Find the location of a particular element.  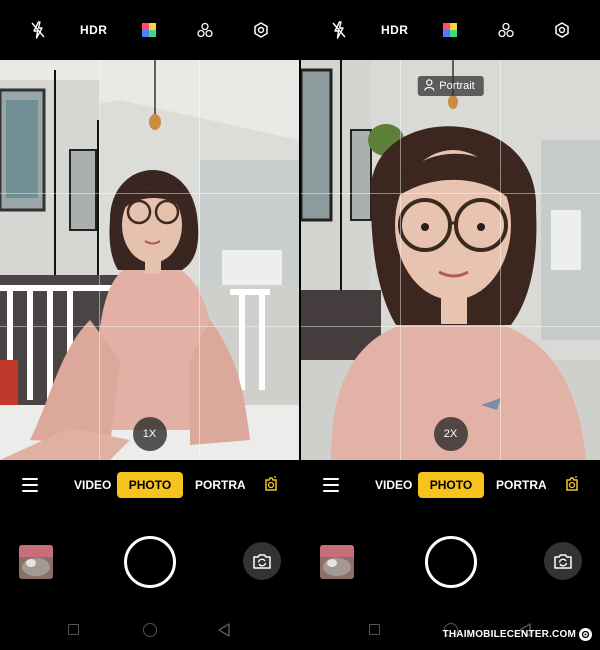

zoom-label: 1X is located at coordinates (149, 434).